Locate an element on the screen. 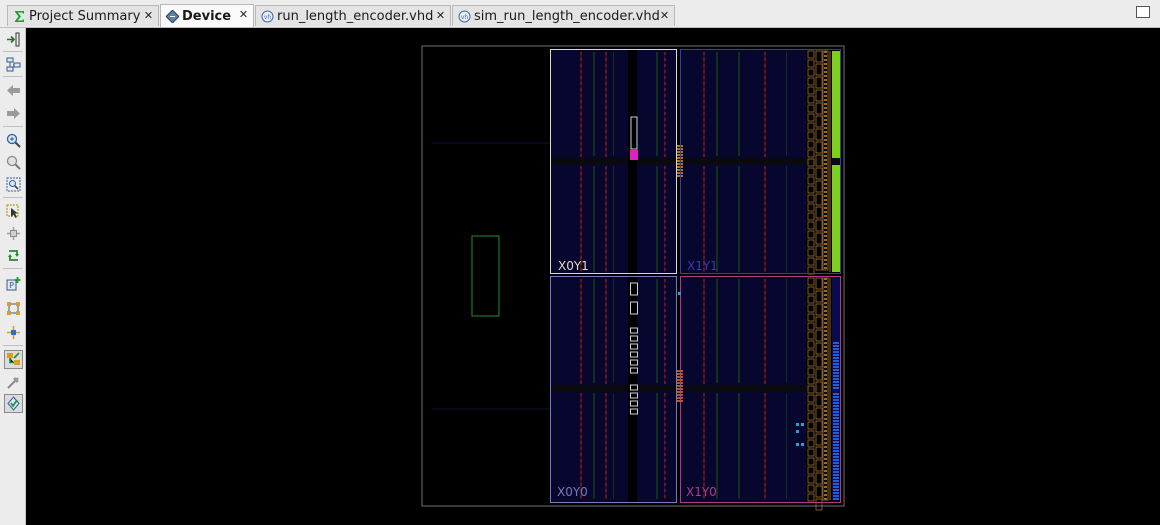  tab-sim-run-length-encoder: vh sim_run_length_encoder.vhd ✕ is located at coordinates (563, 15).